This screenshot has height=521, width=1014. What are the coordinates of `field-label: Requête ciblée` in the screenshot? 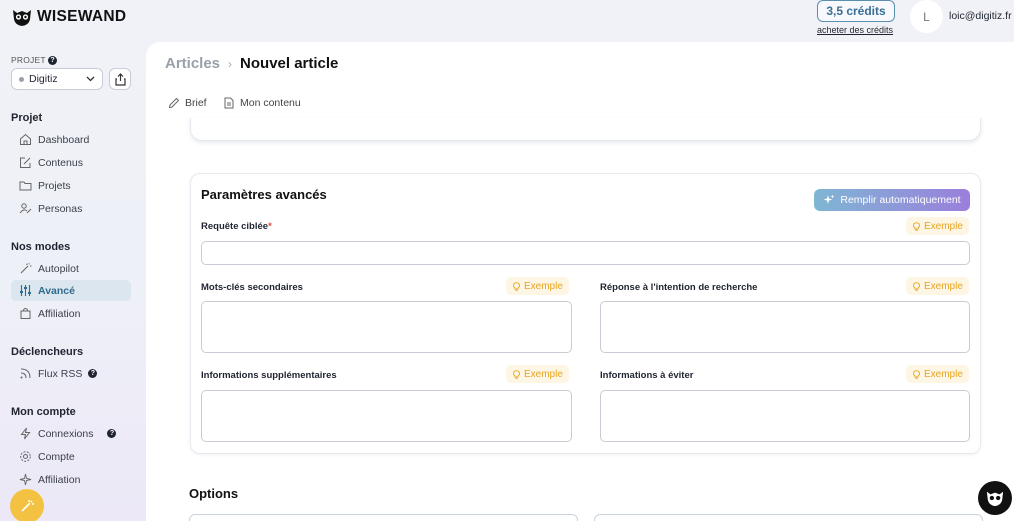 It's located at (235, 226).